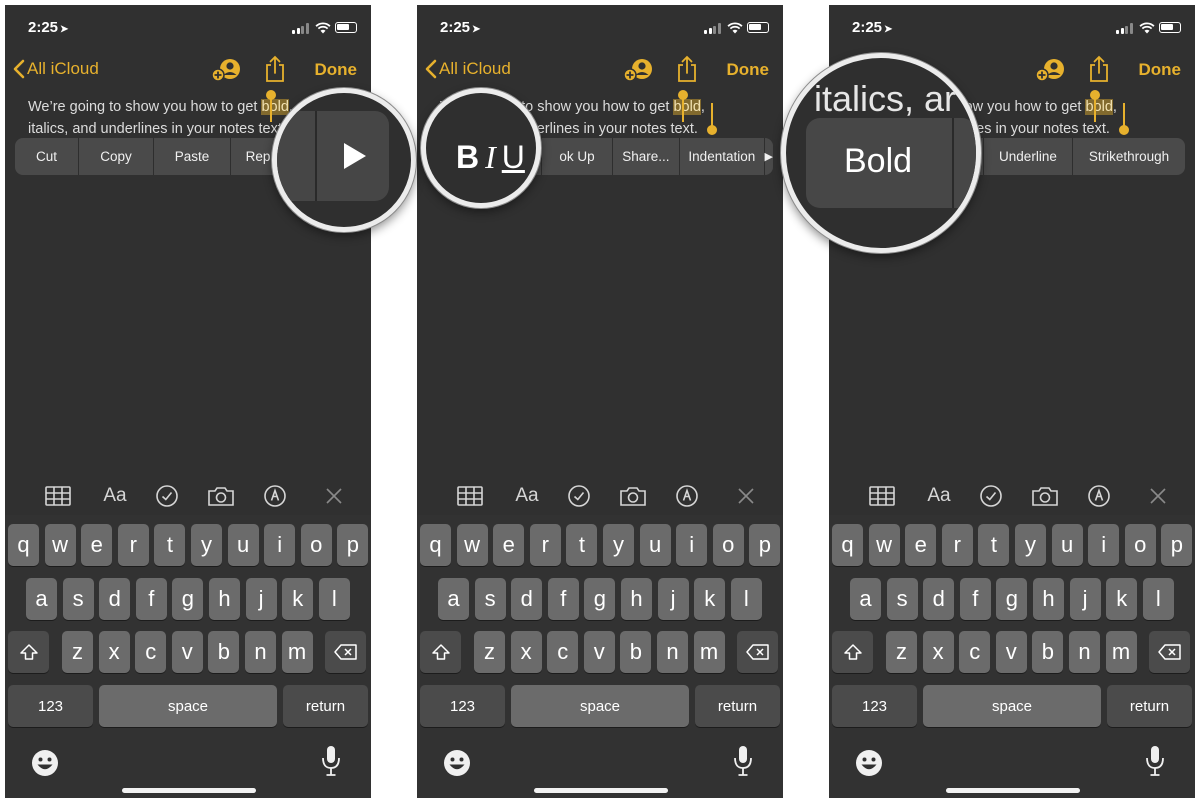 Image resolution: width=1200 pixels, height=803 pixels. Describe the element at coordinates (901, 652) in the screenshot. I see `key-z: z` at that location.